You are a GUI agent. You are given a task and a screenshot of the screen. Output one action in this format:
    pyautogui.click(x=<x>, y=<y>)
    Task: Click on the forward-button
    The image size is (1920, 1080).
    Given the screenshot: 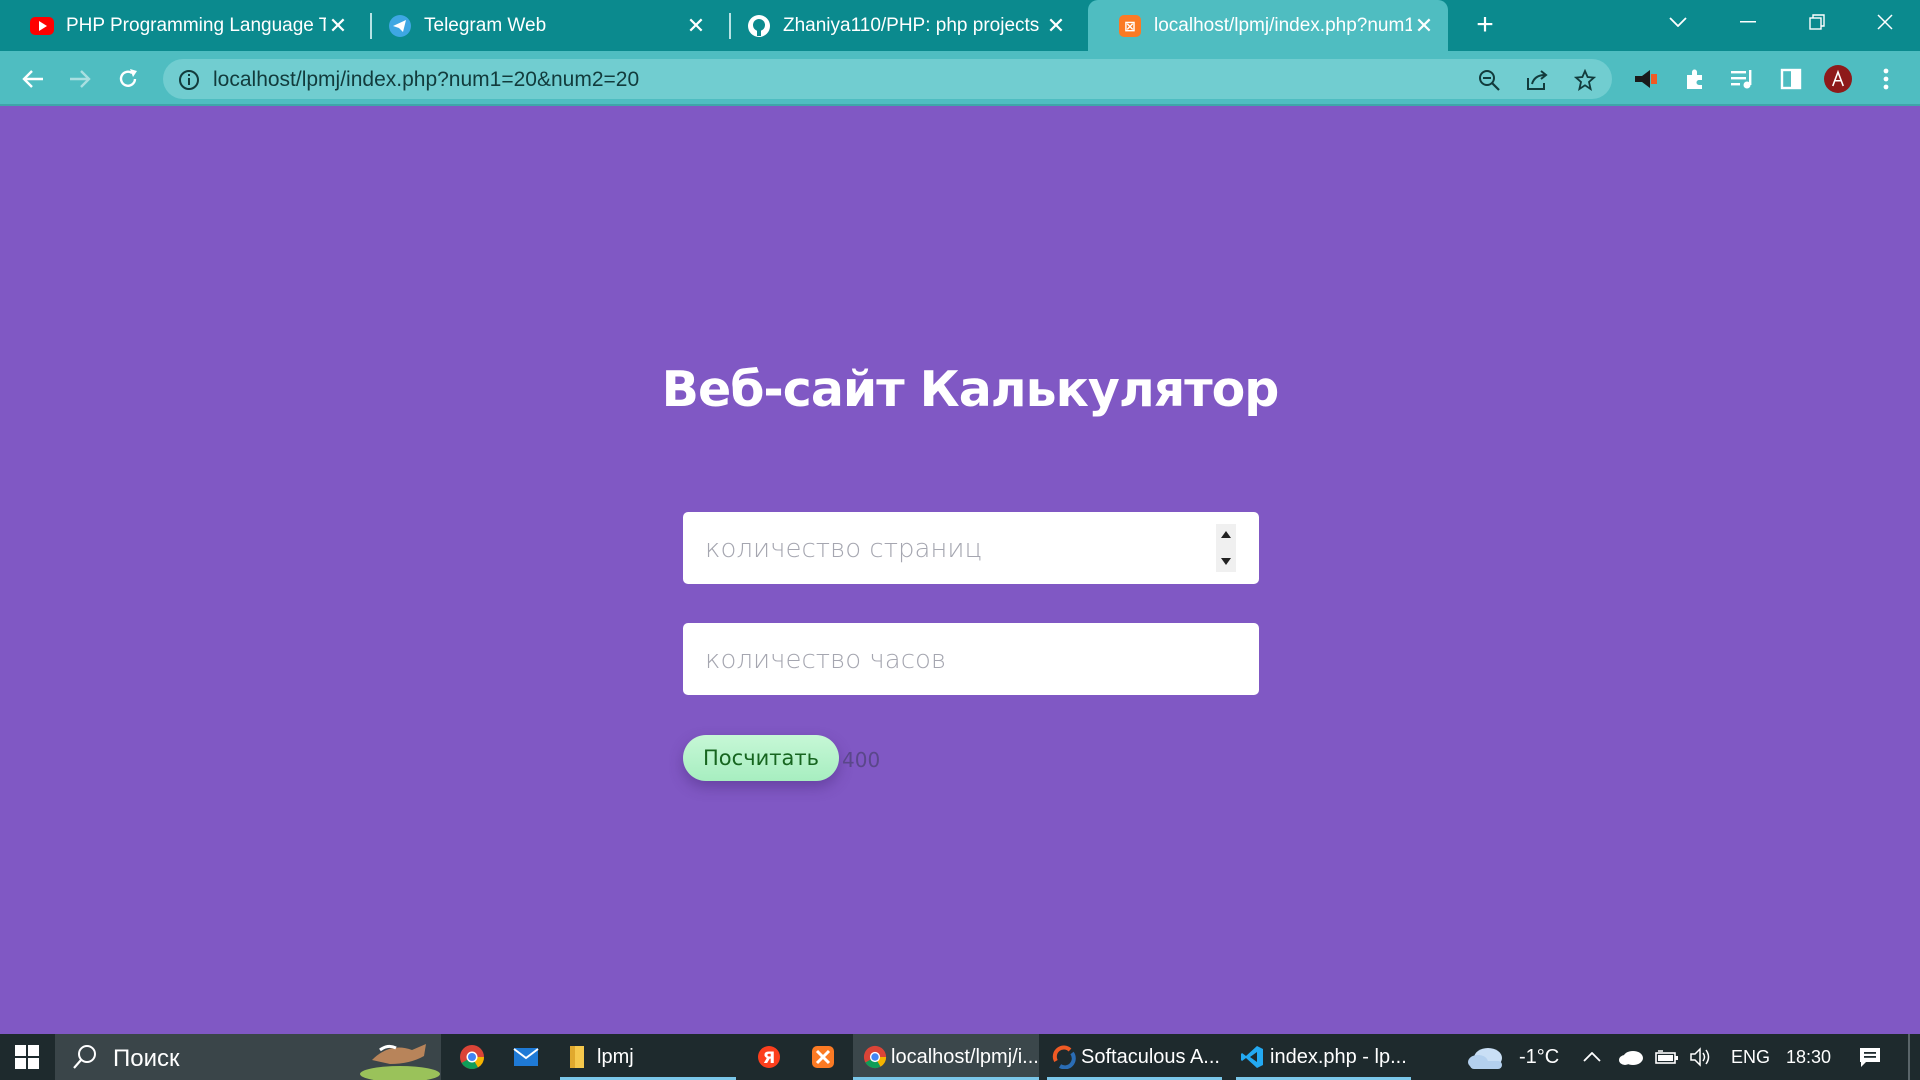 What is the action you would take?
    pyautogui.click(x=80, y=79)
    